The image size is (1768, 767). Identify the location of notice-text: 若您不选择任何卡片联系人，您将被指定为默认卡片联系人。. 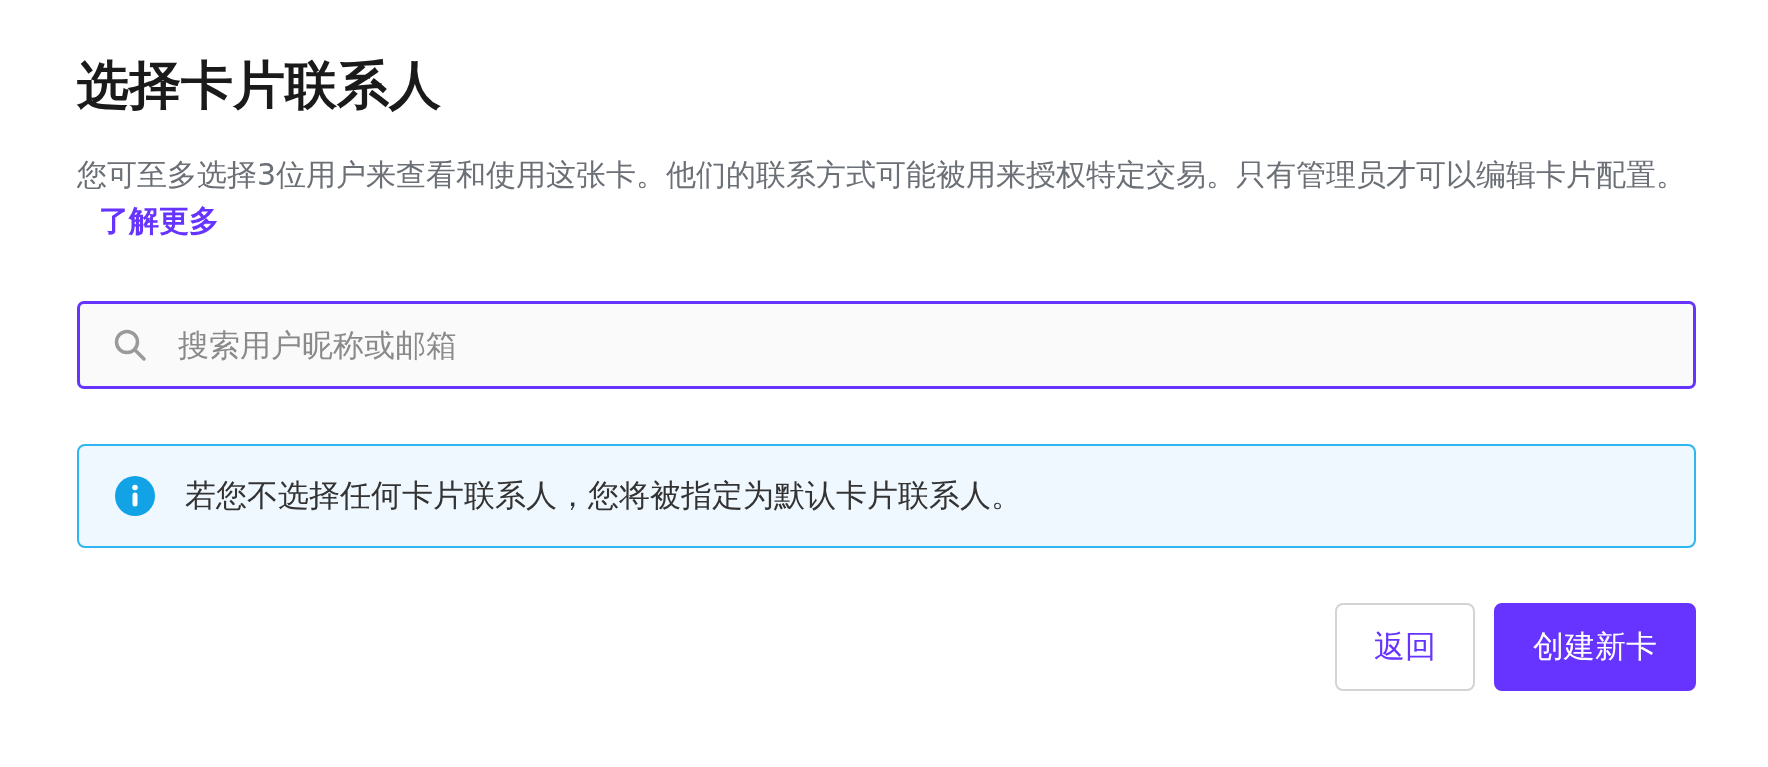
(603, 495).